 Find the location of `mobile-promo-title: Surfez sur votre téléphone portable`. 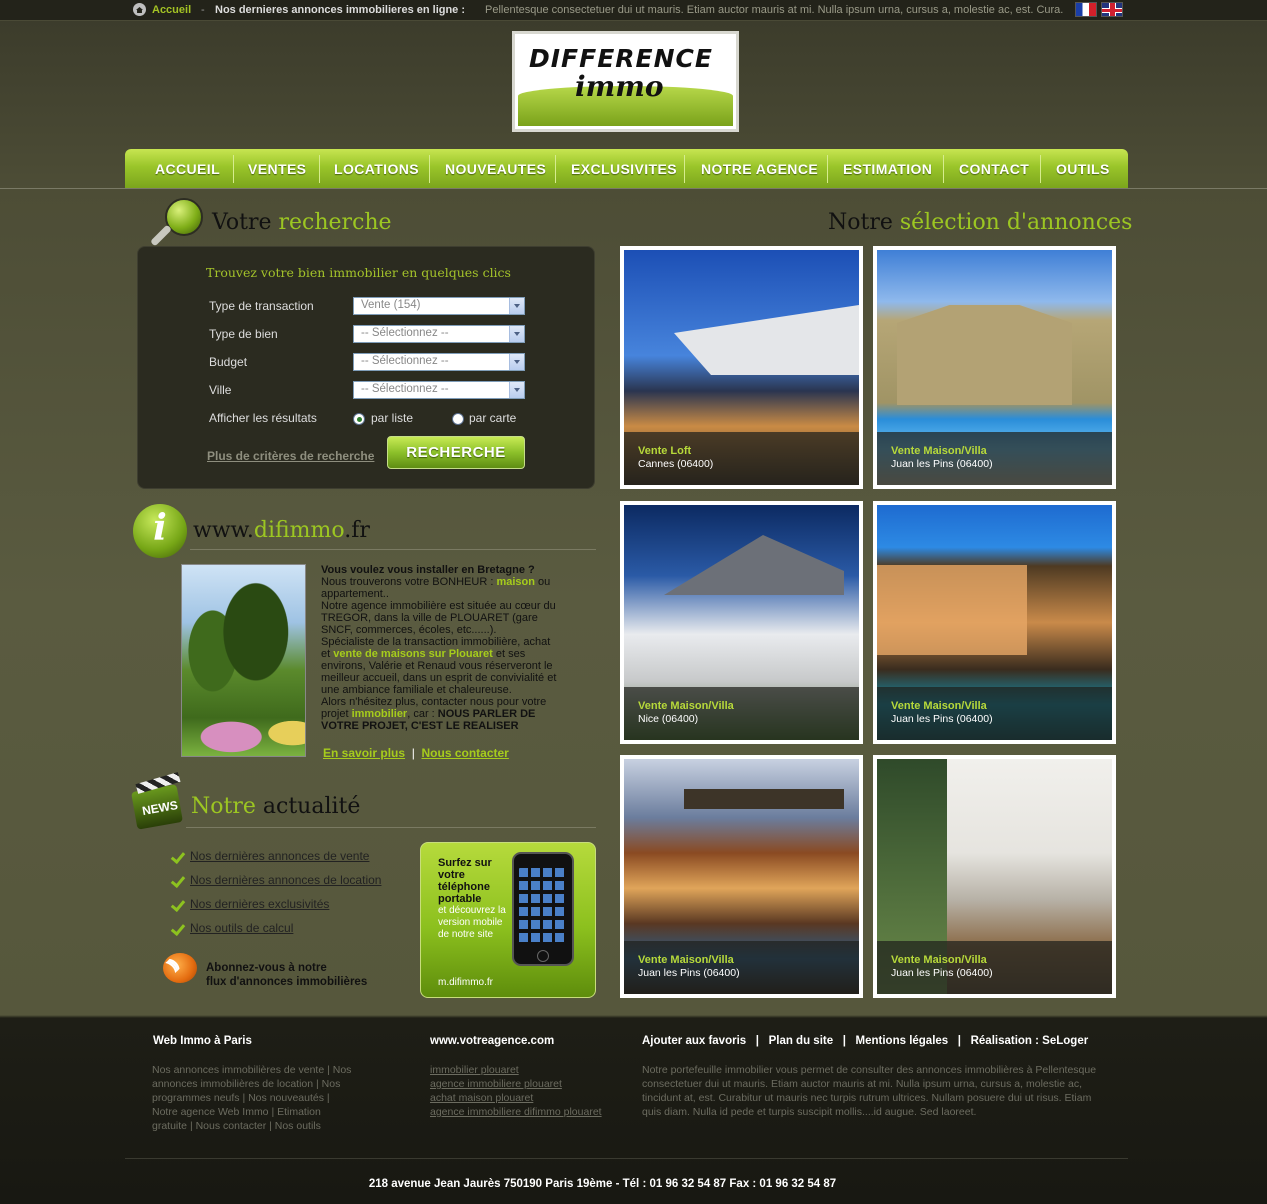

mobile-promo-title: Surfez sur votre téléphone portable is located at coordinates (465, 881).